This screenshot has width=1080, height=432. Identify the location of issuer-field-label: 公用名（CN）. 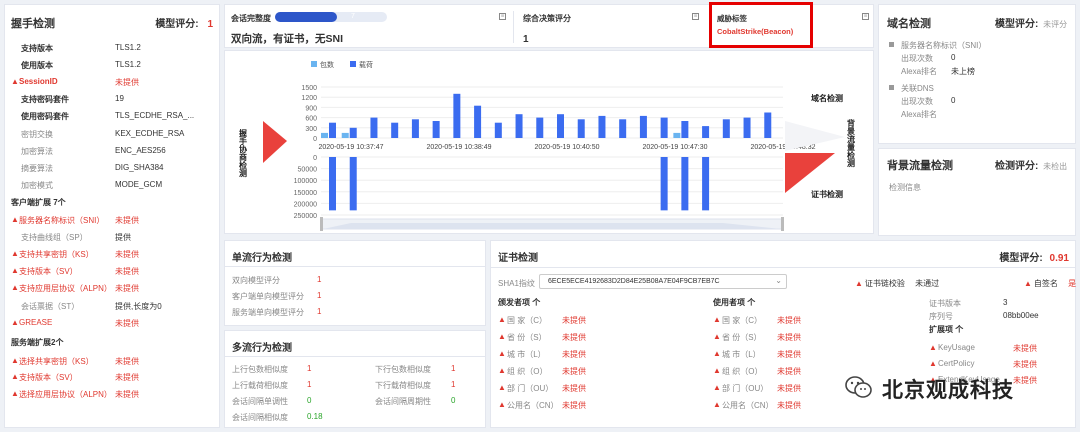
(533, 405).